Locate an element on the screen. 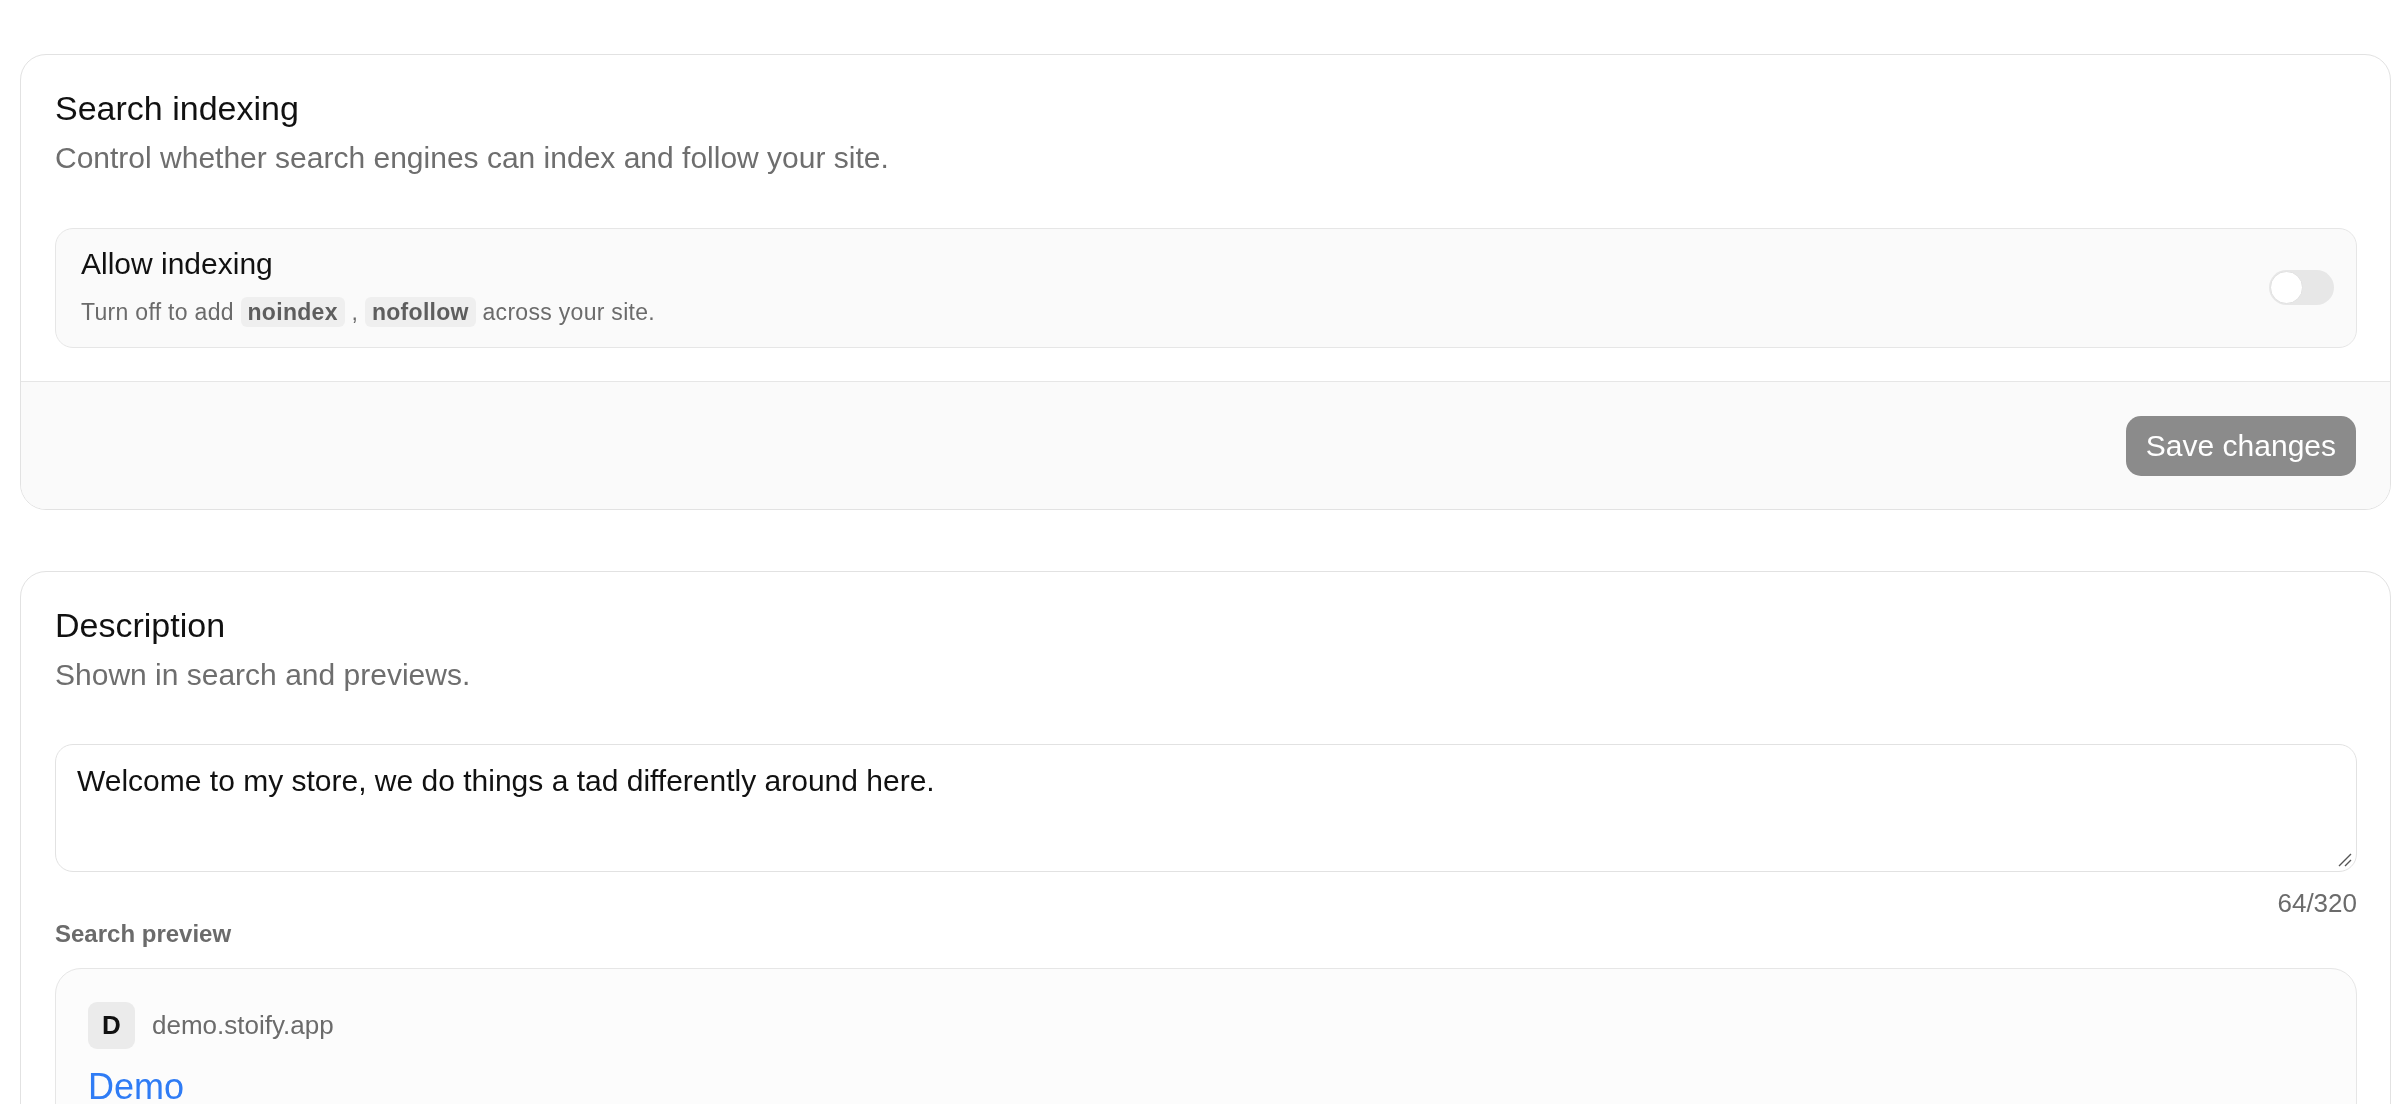  preview-title-link: Demo is located at coordinates (136, 1085).